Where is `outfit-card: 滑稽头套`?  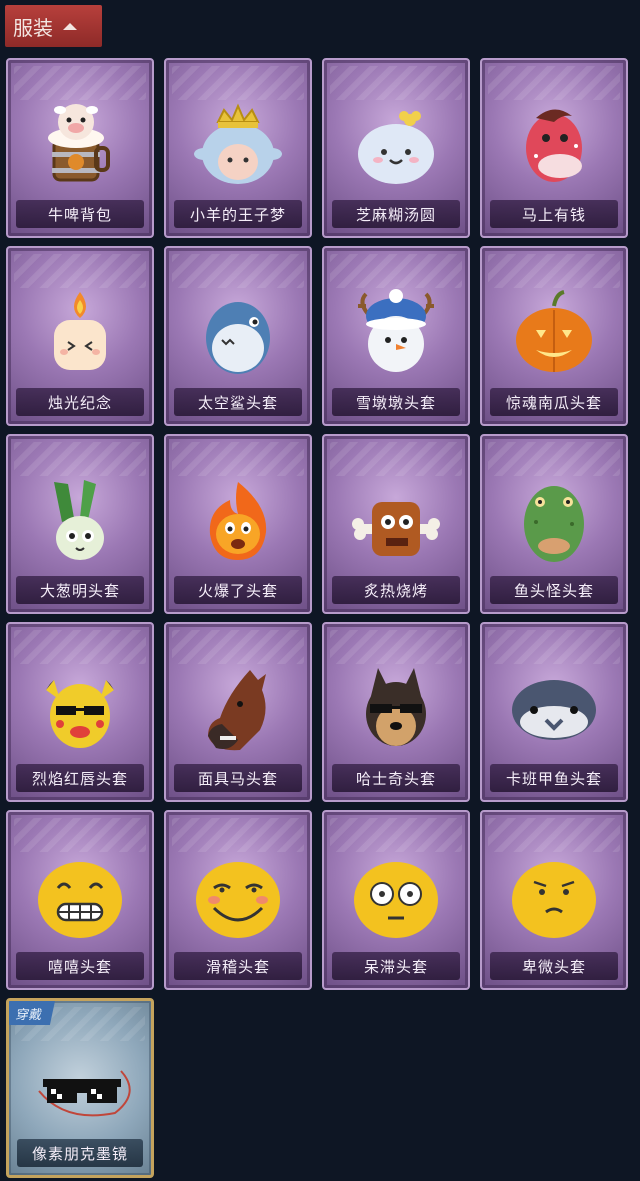
outfit-card: 滑稽头套 is located at coordinates (238, 900).